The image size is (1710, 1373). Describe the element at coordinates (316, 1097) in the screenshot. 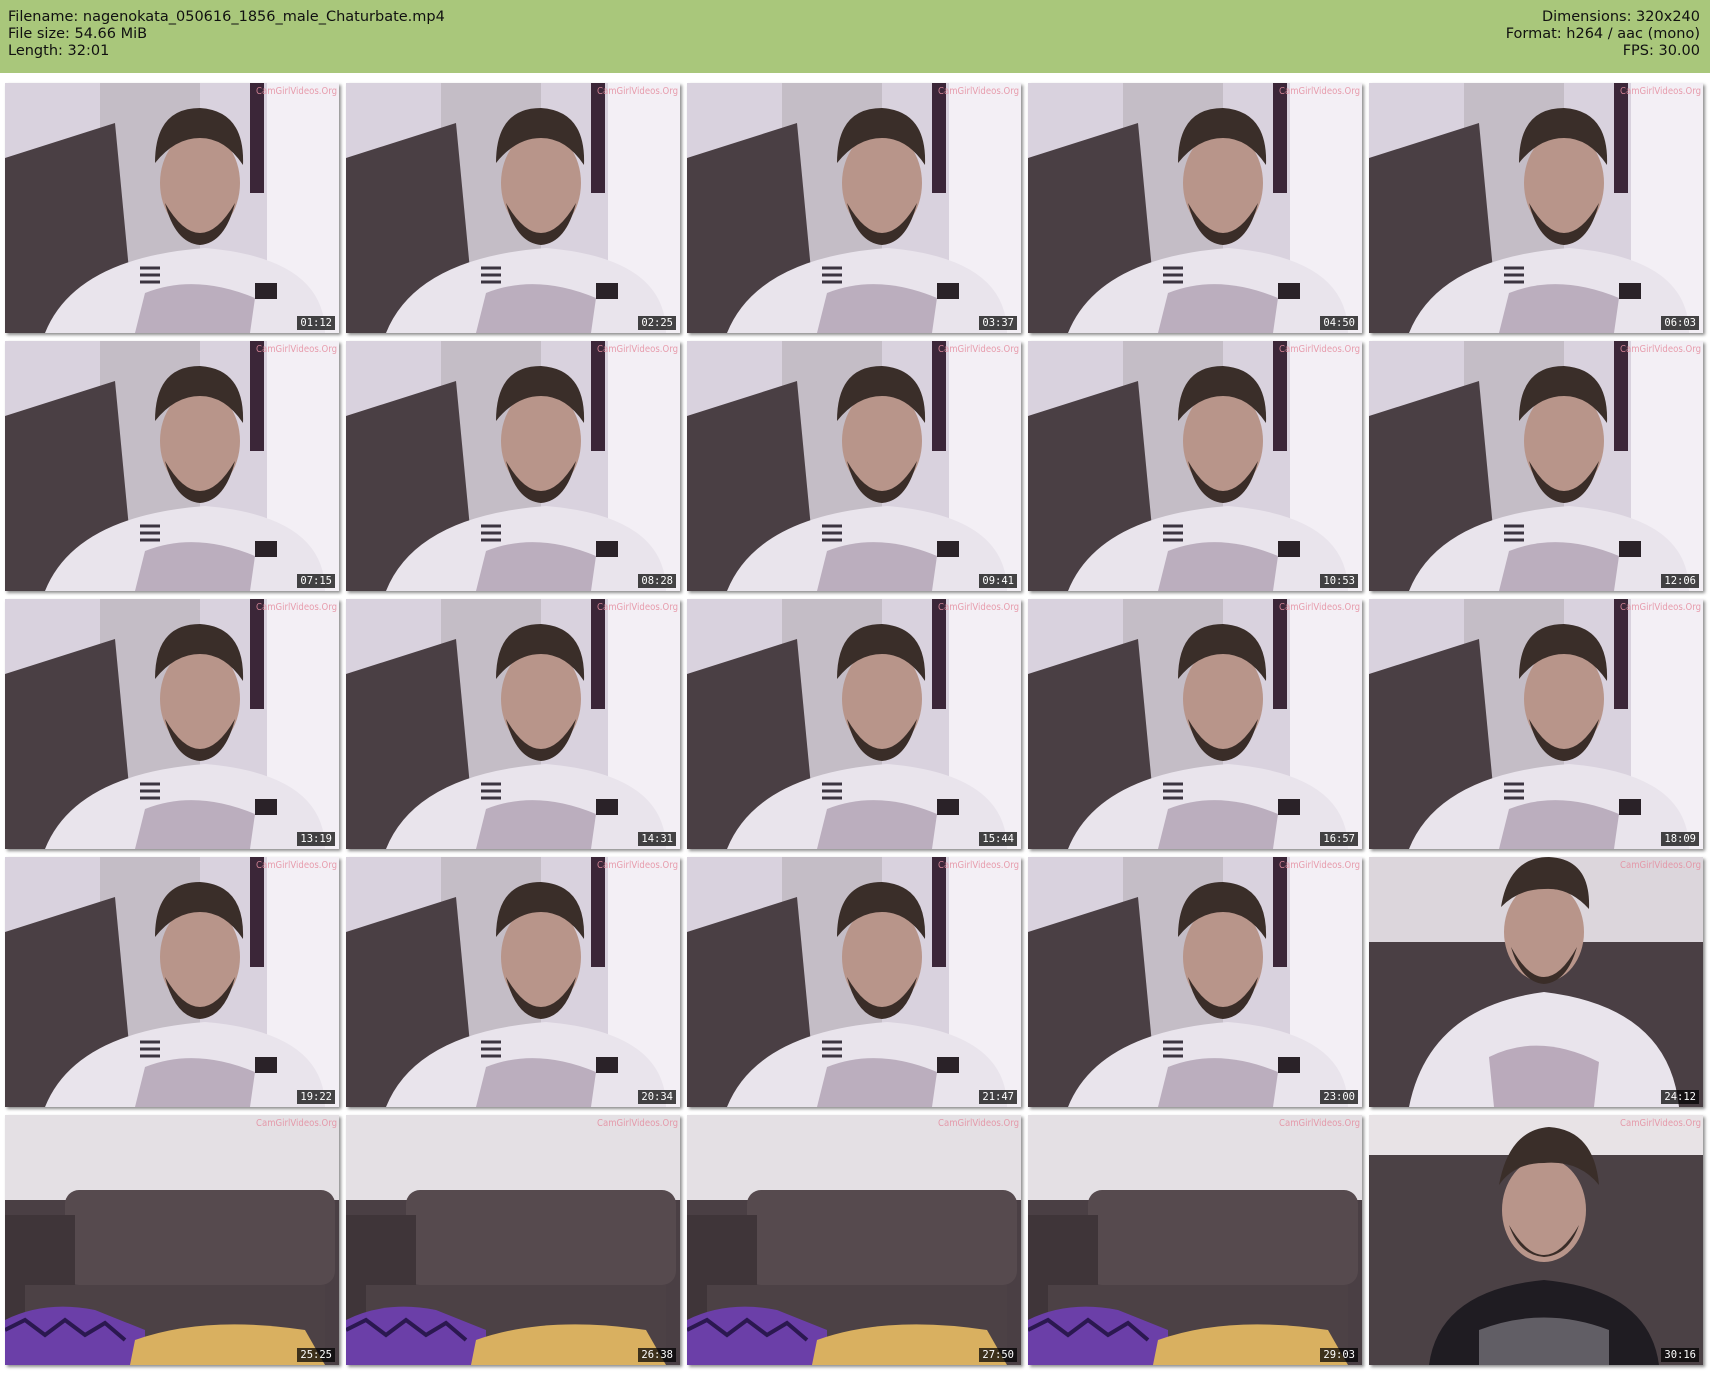

I see `timestamp-label: 19:22` at that location.